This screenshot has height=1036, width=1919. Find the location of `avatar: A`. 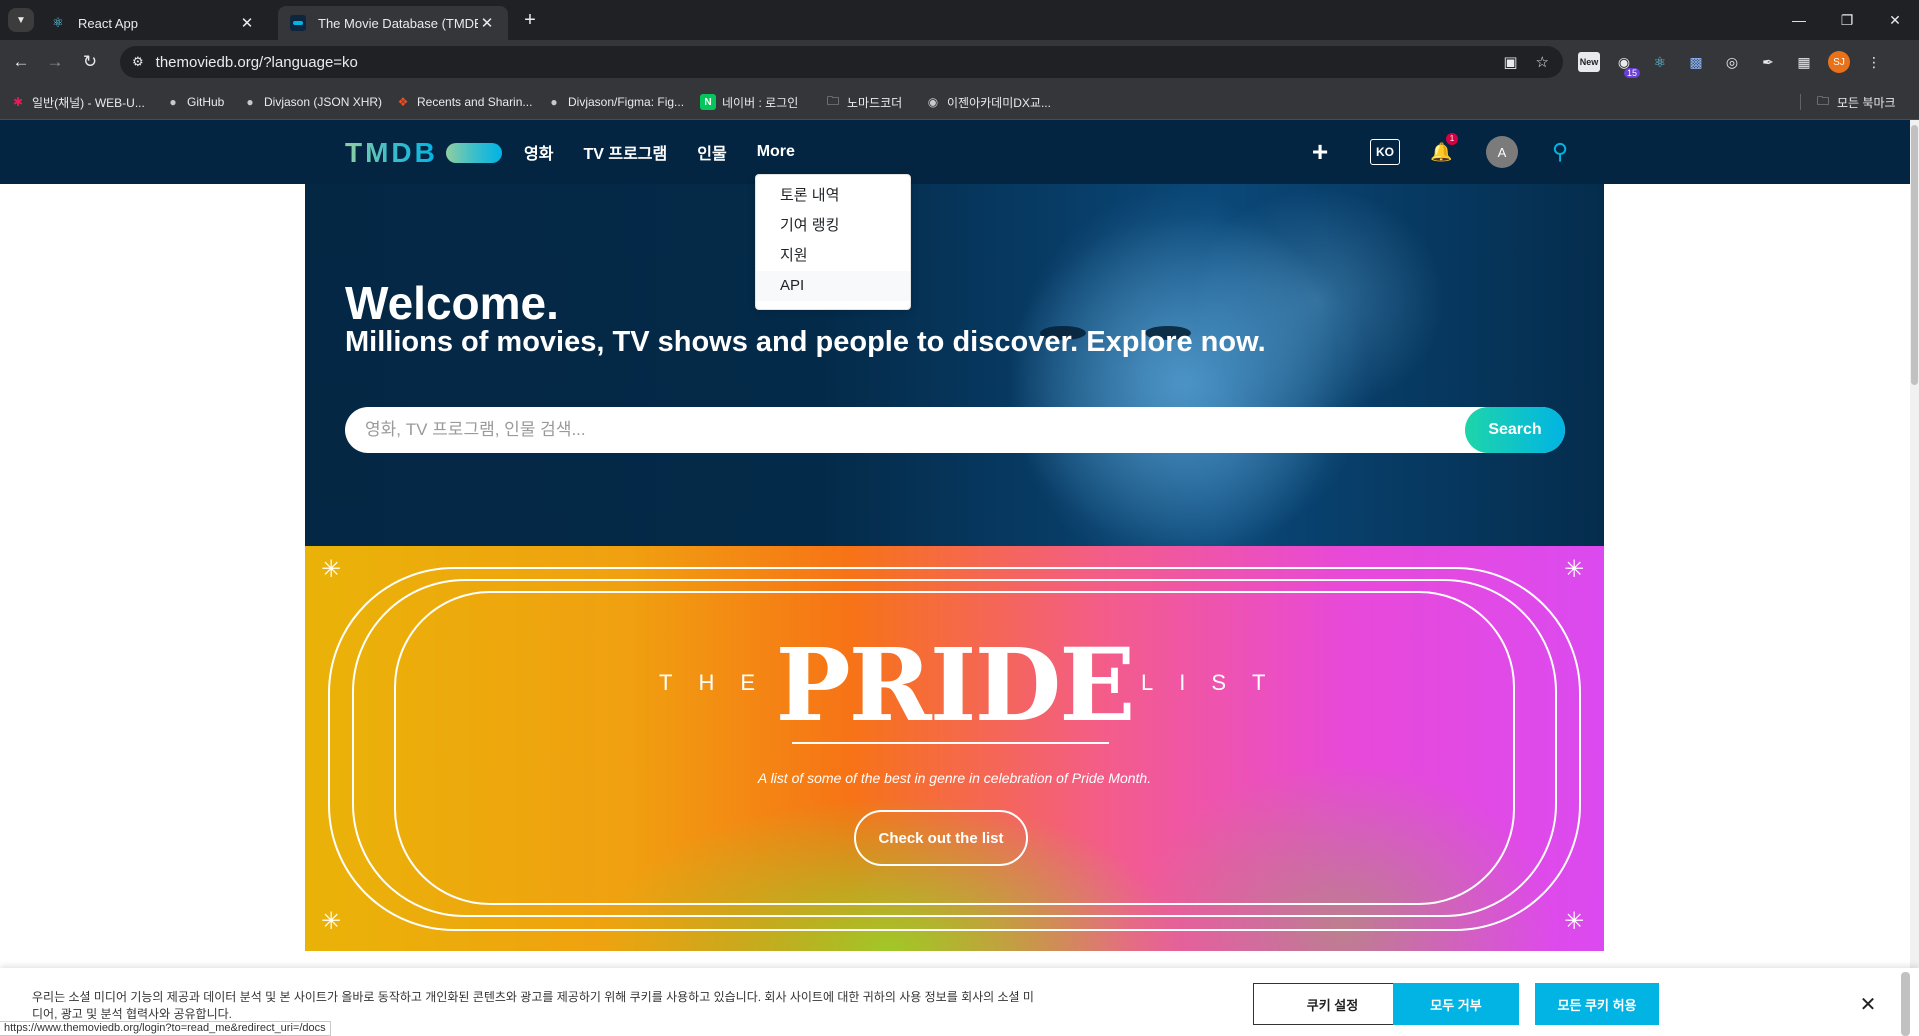

avatar: A is located at coordinates (1502, 152).